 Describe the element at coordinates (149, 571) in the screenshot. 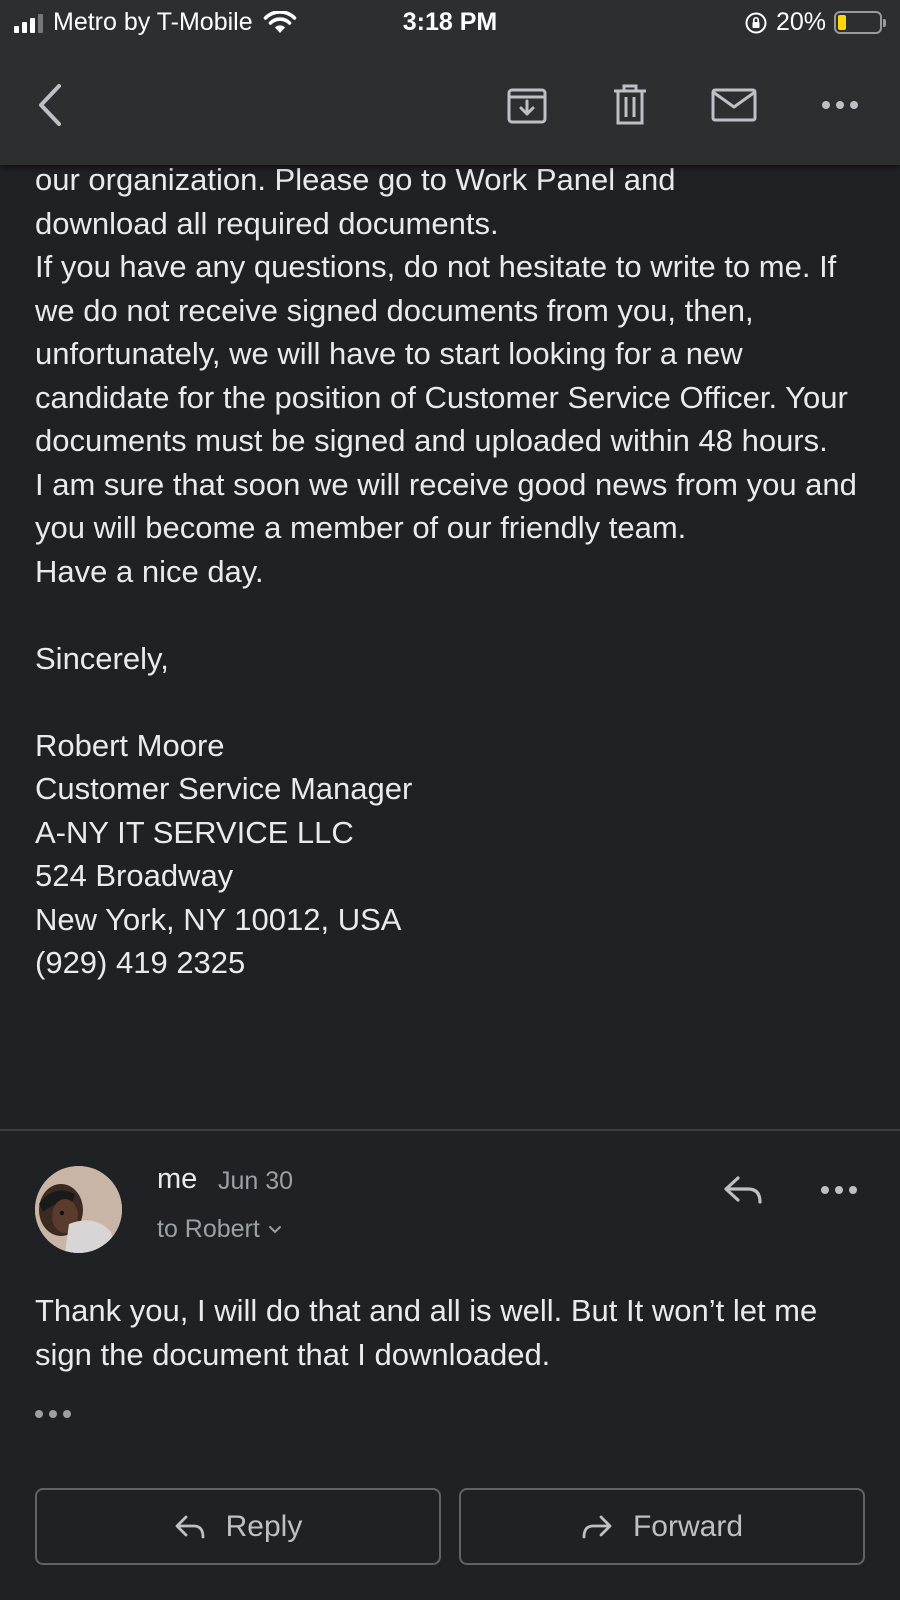

I see `body-paragraph: Have a nice day.` at that location.